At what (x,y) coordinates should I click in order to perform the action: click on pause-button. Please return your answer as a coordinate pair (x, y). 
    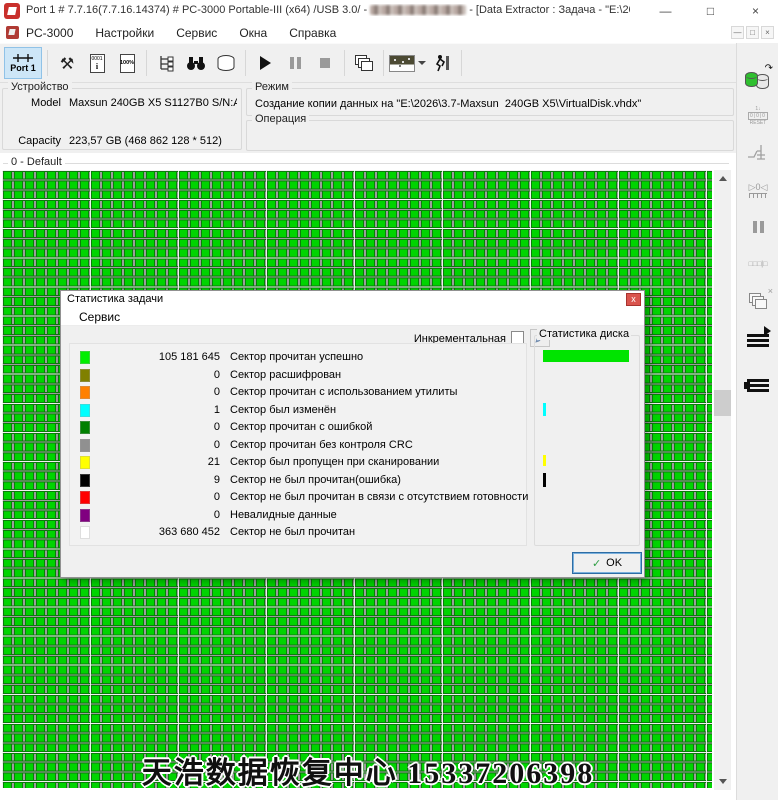
    Looking at the image, I should click on (295, 63).